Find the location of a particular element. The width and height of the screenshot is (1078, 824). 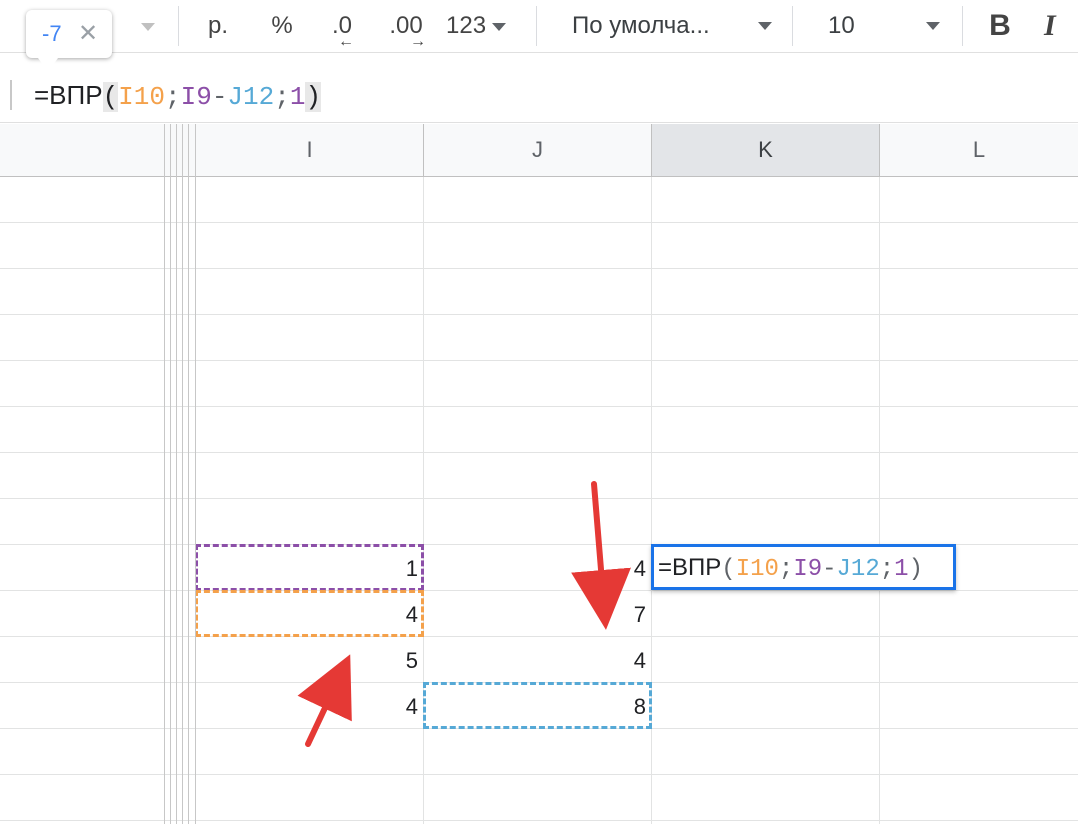

editor-ref-i10: I10 is located at coordinates (757, 569).